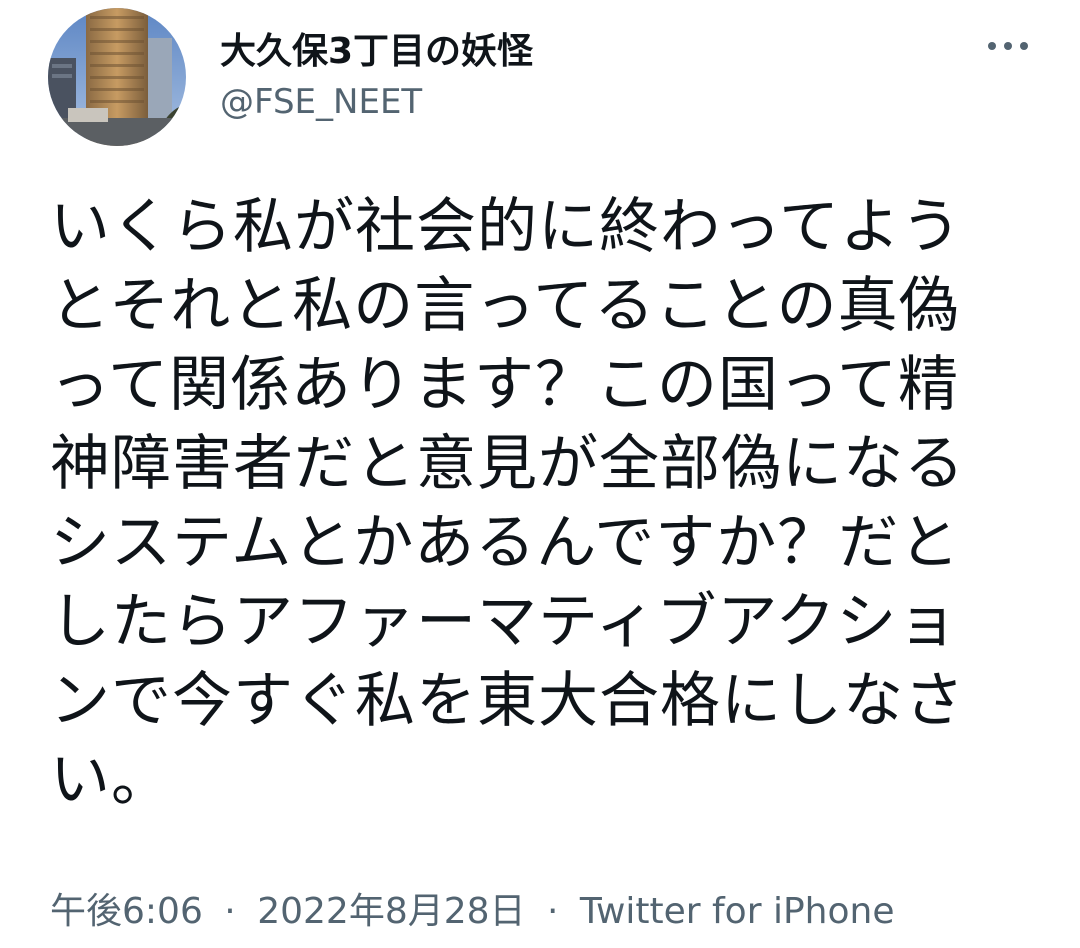  What do you see at coordinates (321, 102) in the screenshot?
I see `user-handle: @FSE_NEET` at bounding box center [321, 102].